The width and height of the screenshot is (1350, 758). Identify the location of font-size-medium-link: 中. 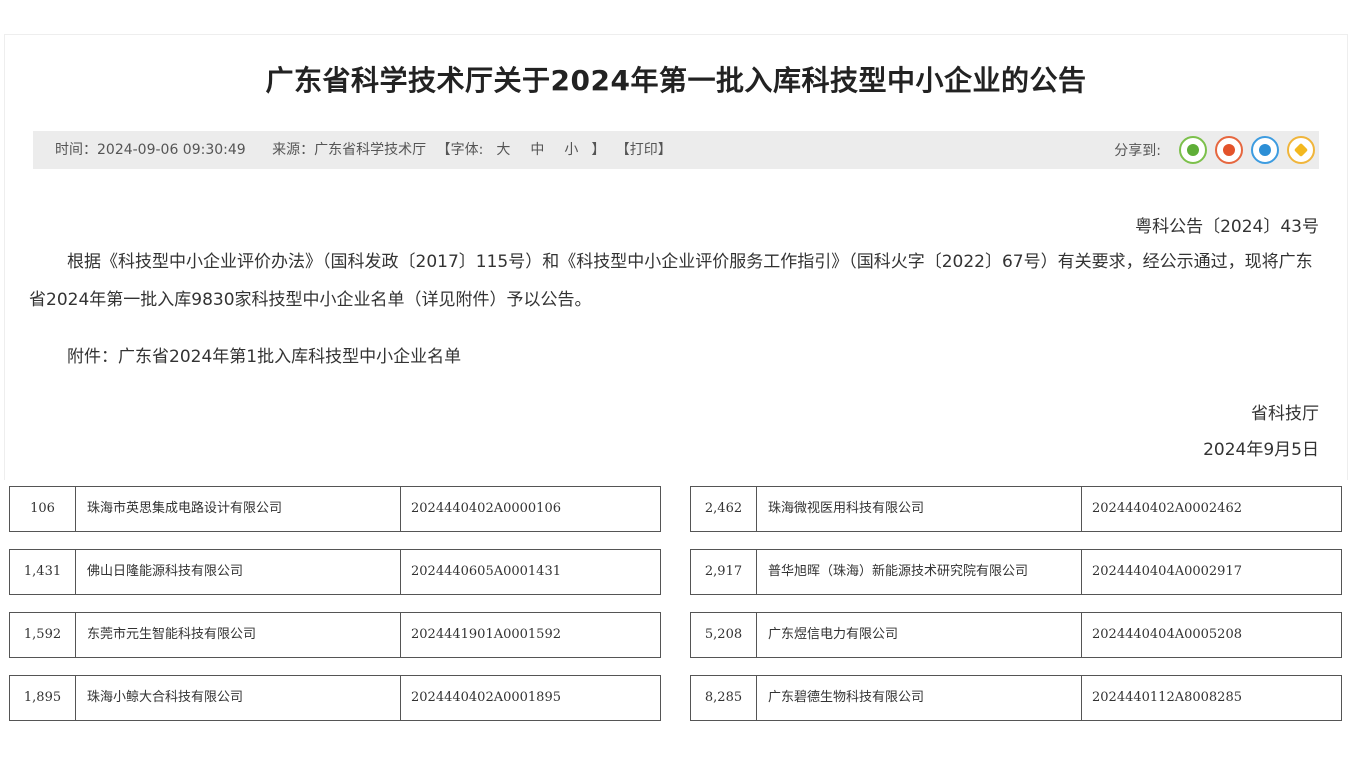
(537, 150).